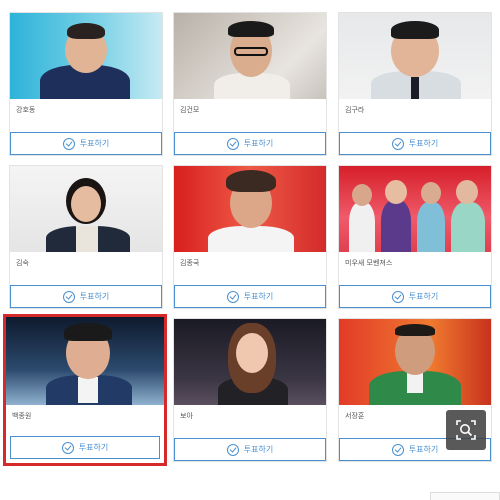  I want to click on candidate-card: 김건모 투표하기, so click(250, 84).